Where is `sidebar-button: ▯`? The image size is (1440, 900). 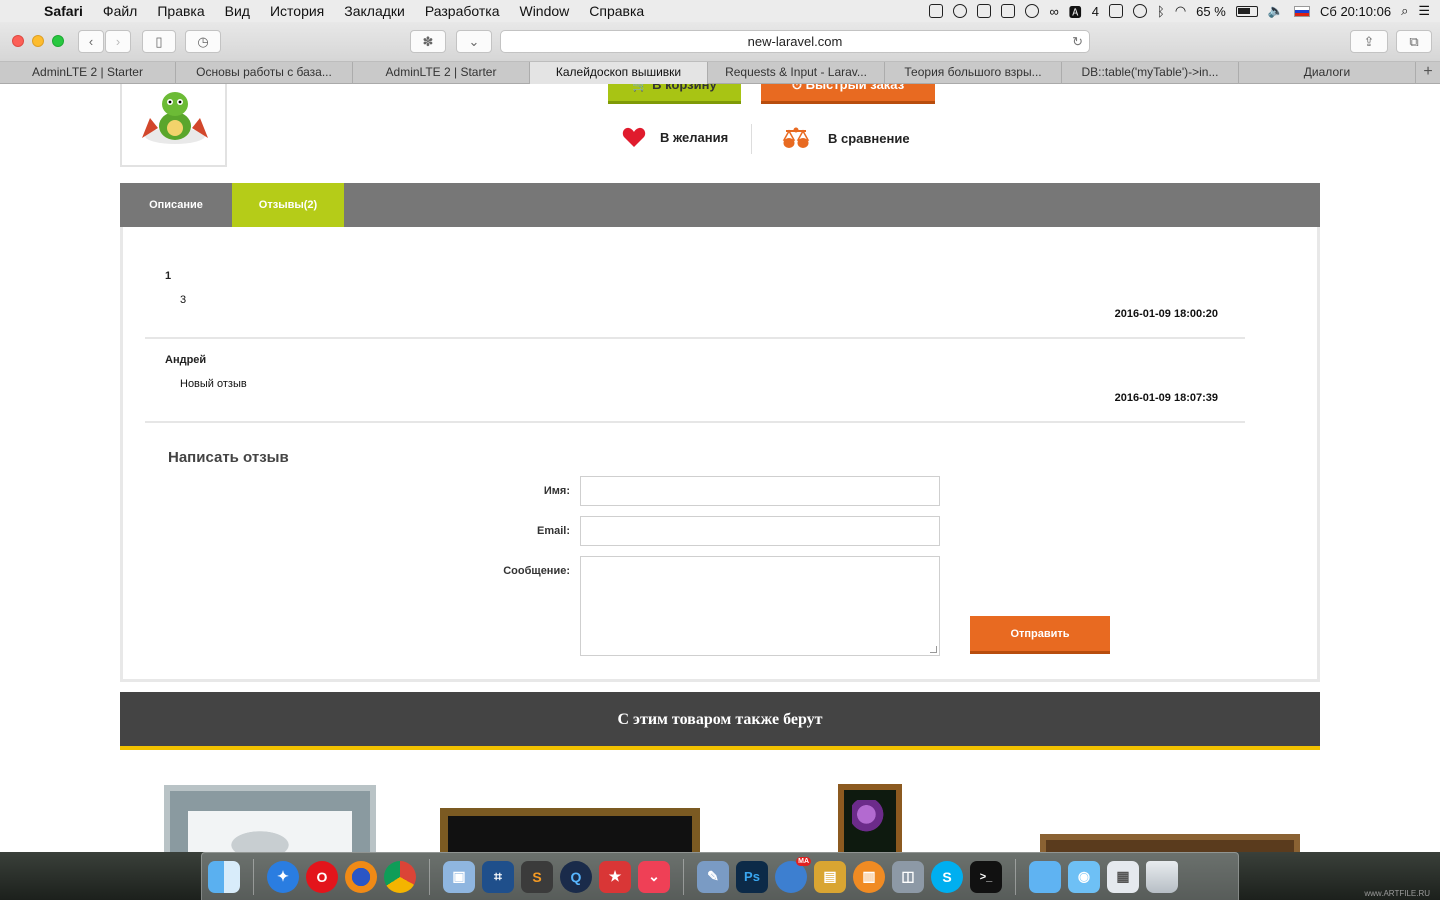 sidebar-button: ▯ is located at coordinates (159, 41).